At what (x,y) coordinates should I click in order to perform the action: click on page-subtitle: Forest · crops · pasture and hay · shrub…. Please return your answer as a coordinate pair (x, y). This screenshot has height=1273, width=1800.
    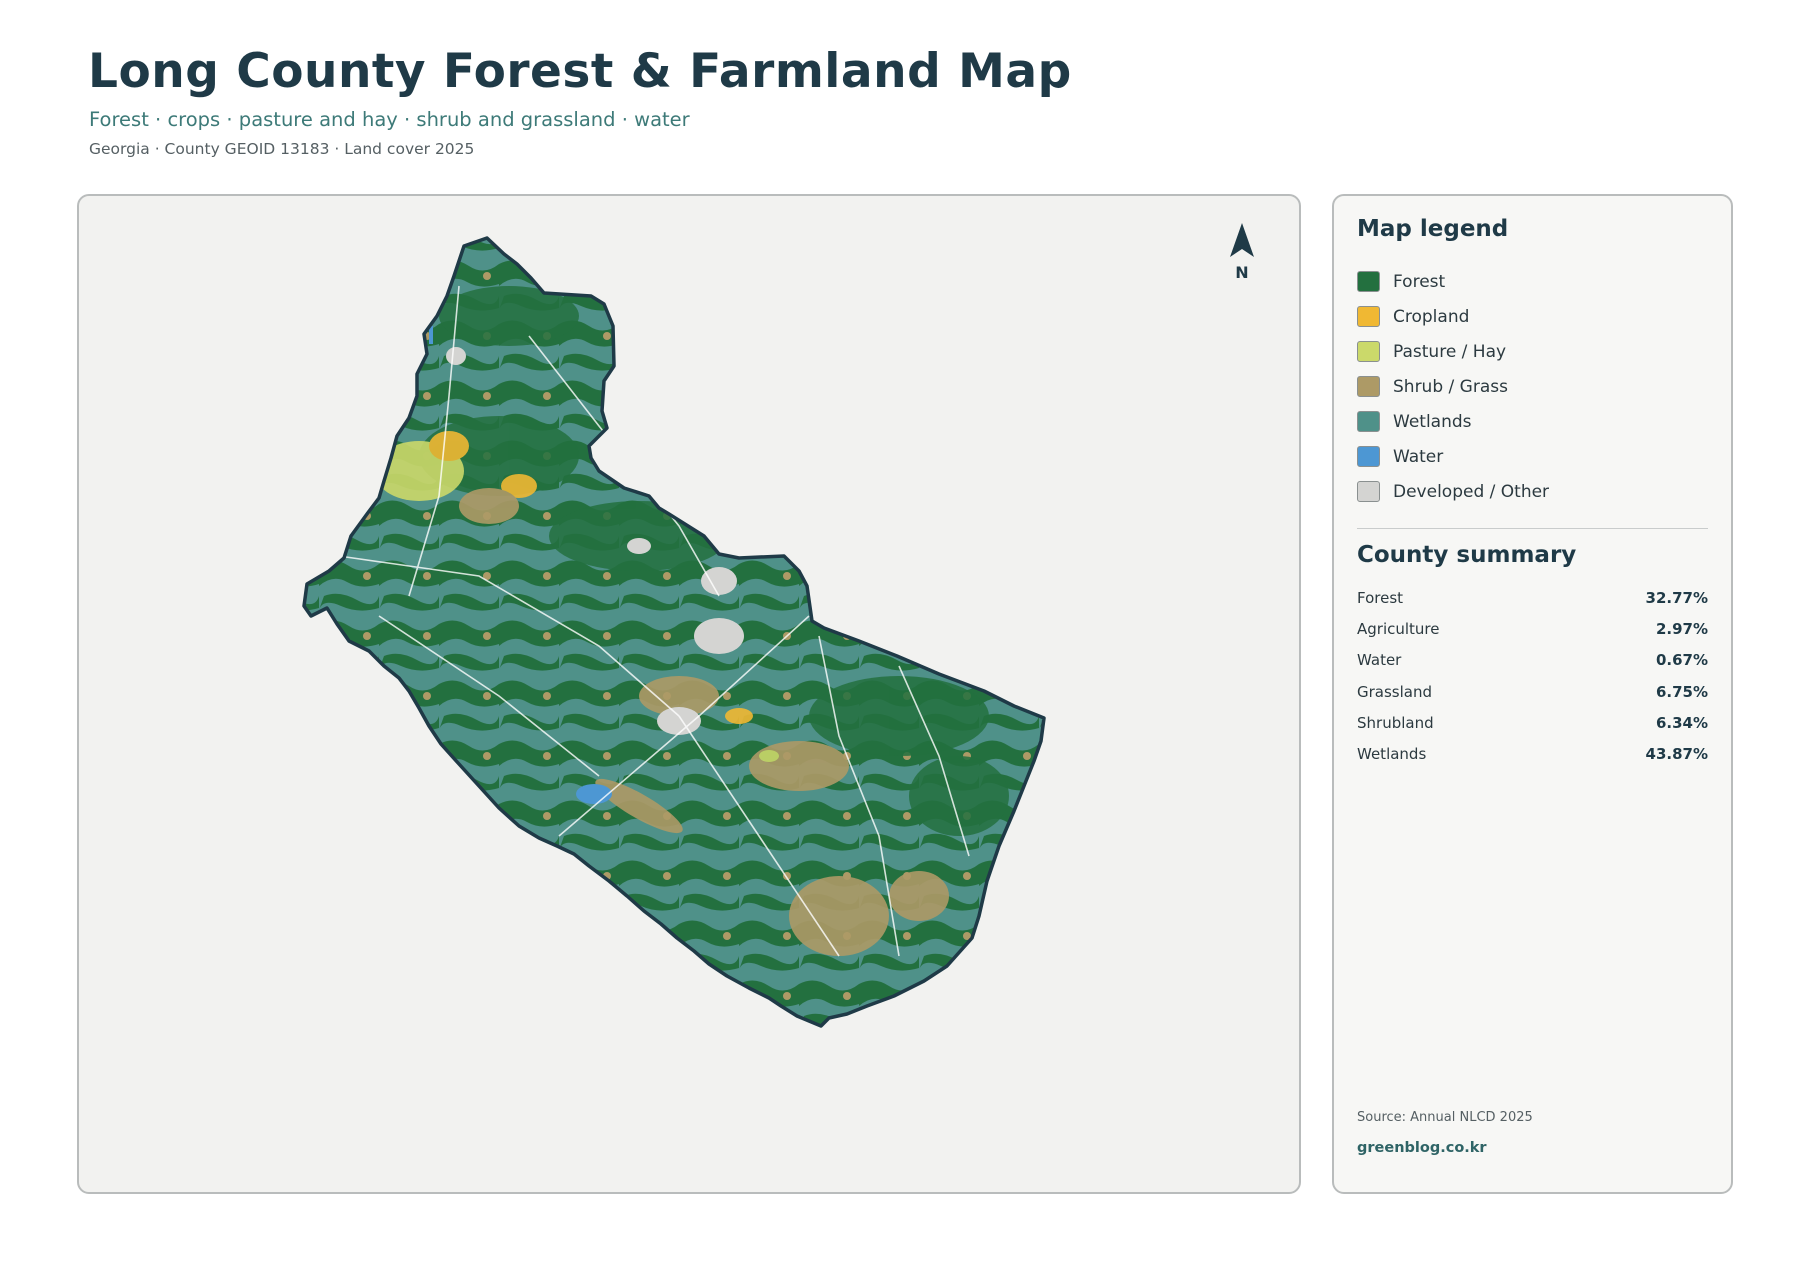
    Looking at the image, I should click on (389, 119).